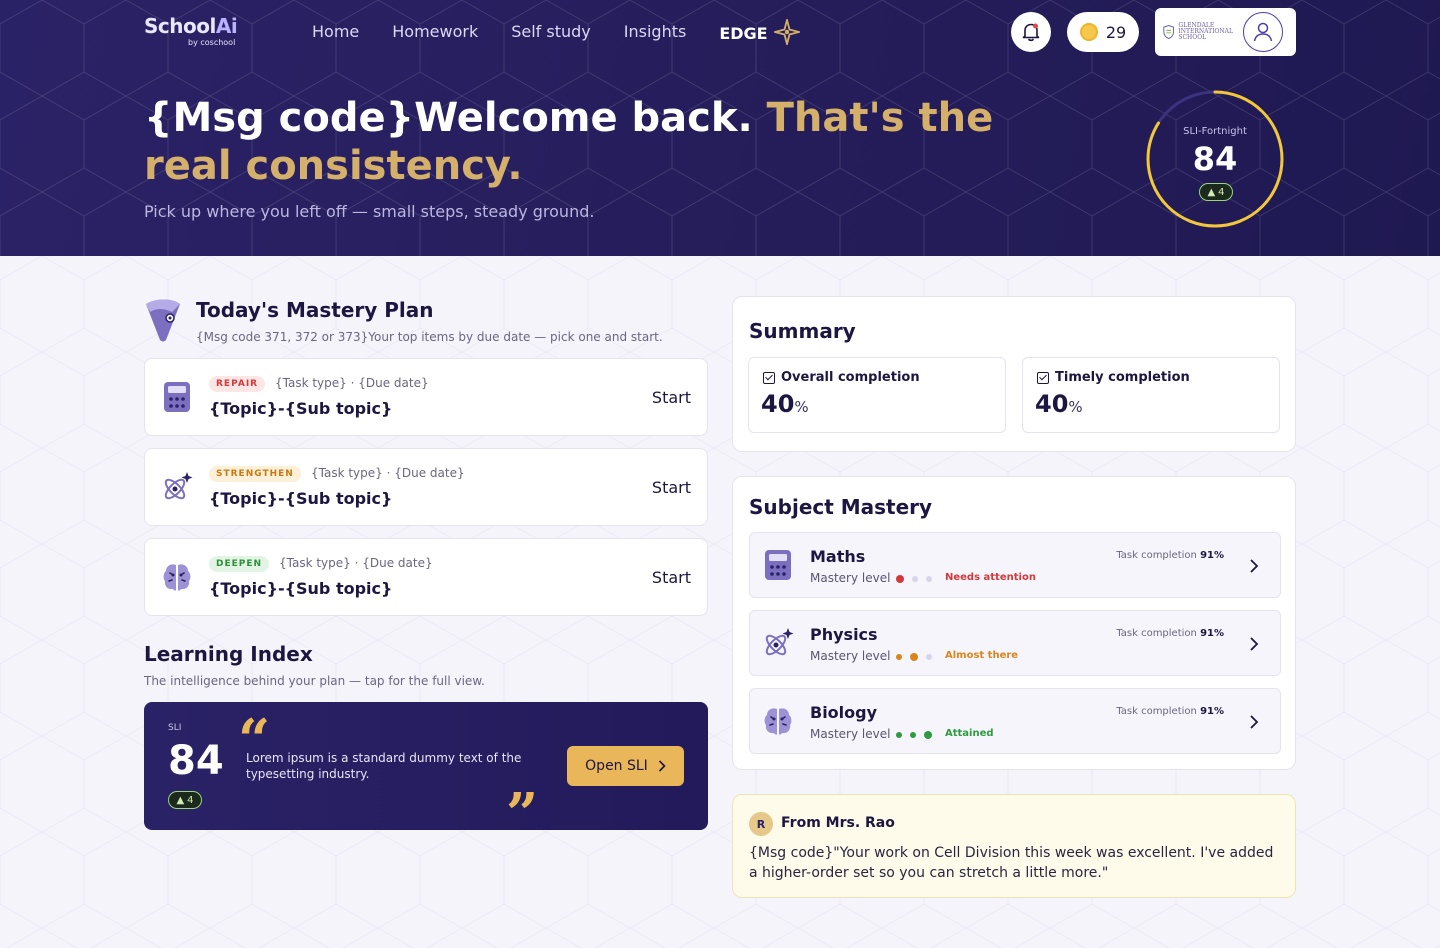 The width and height of the screenshot is (1440, 948). Describe the element at coordinates (1192, 37) in the screenshot. I see `school-name-3: SCHOOL` at that location.